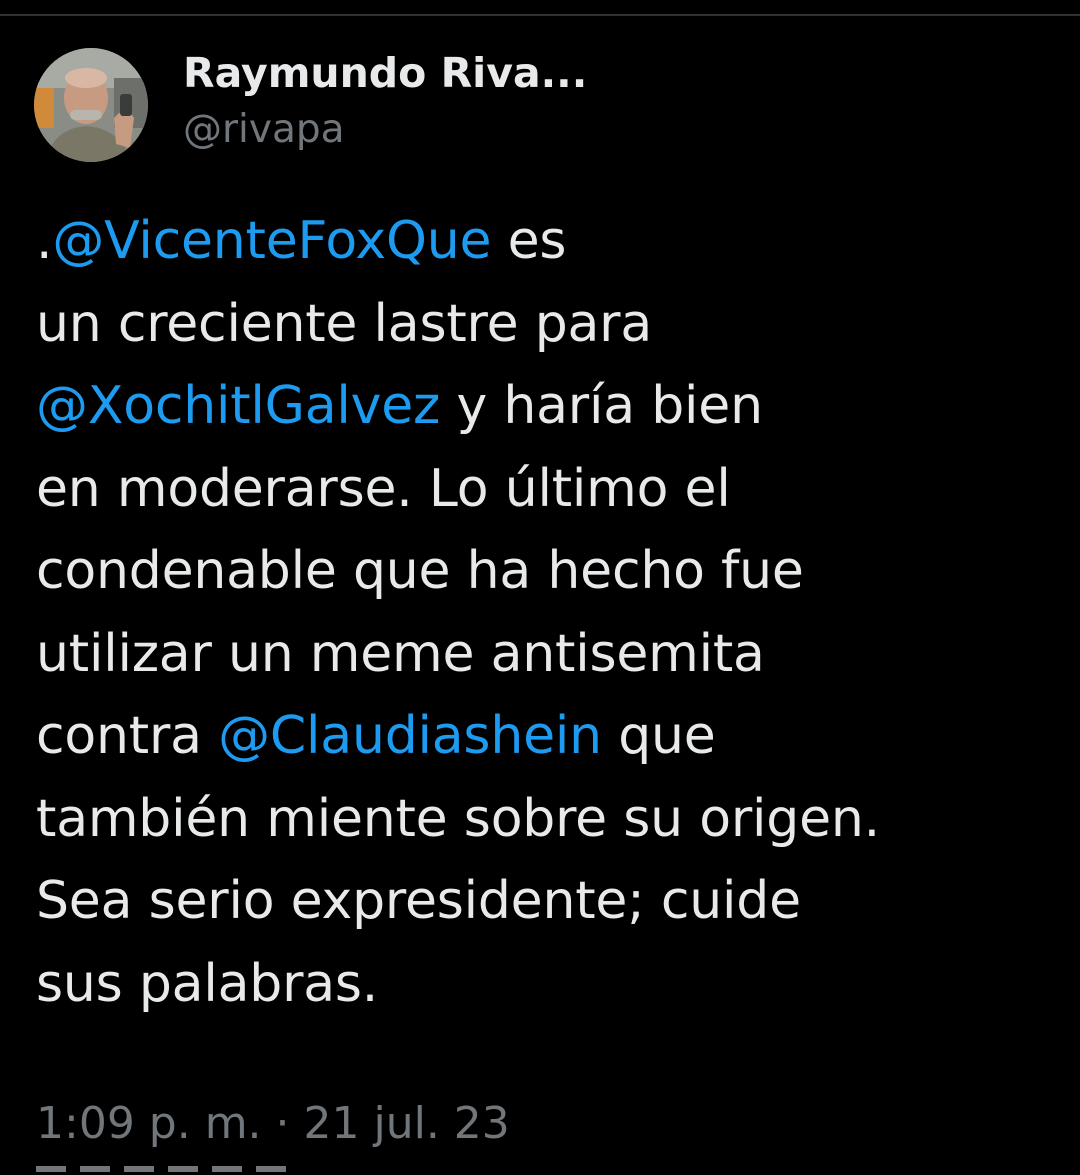 The image size is (1080, 1175). Describe the element at coordinates (385, 100) in the screenshot. I see `author-info: Raymundo Riva... @rivapa` at that location.